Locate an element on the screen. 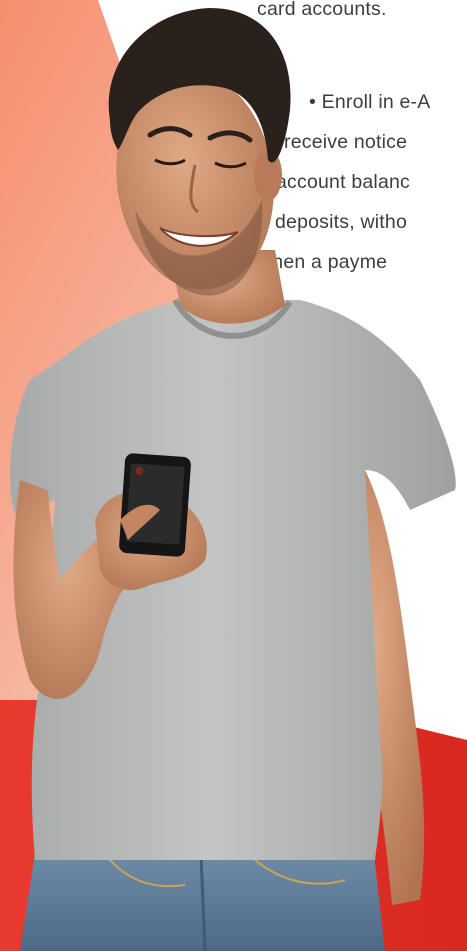  phone is located at coordinates (155, 505).